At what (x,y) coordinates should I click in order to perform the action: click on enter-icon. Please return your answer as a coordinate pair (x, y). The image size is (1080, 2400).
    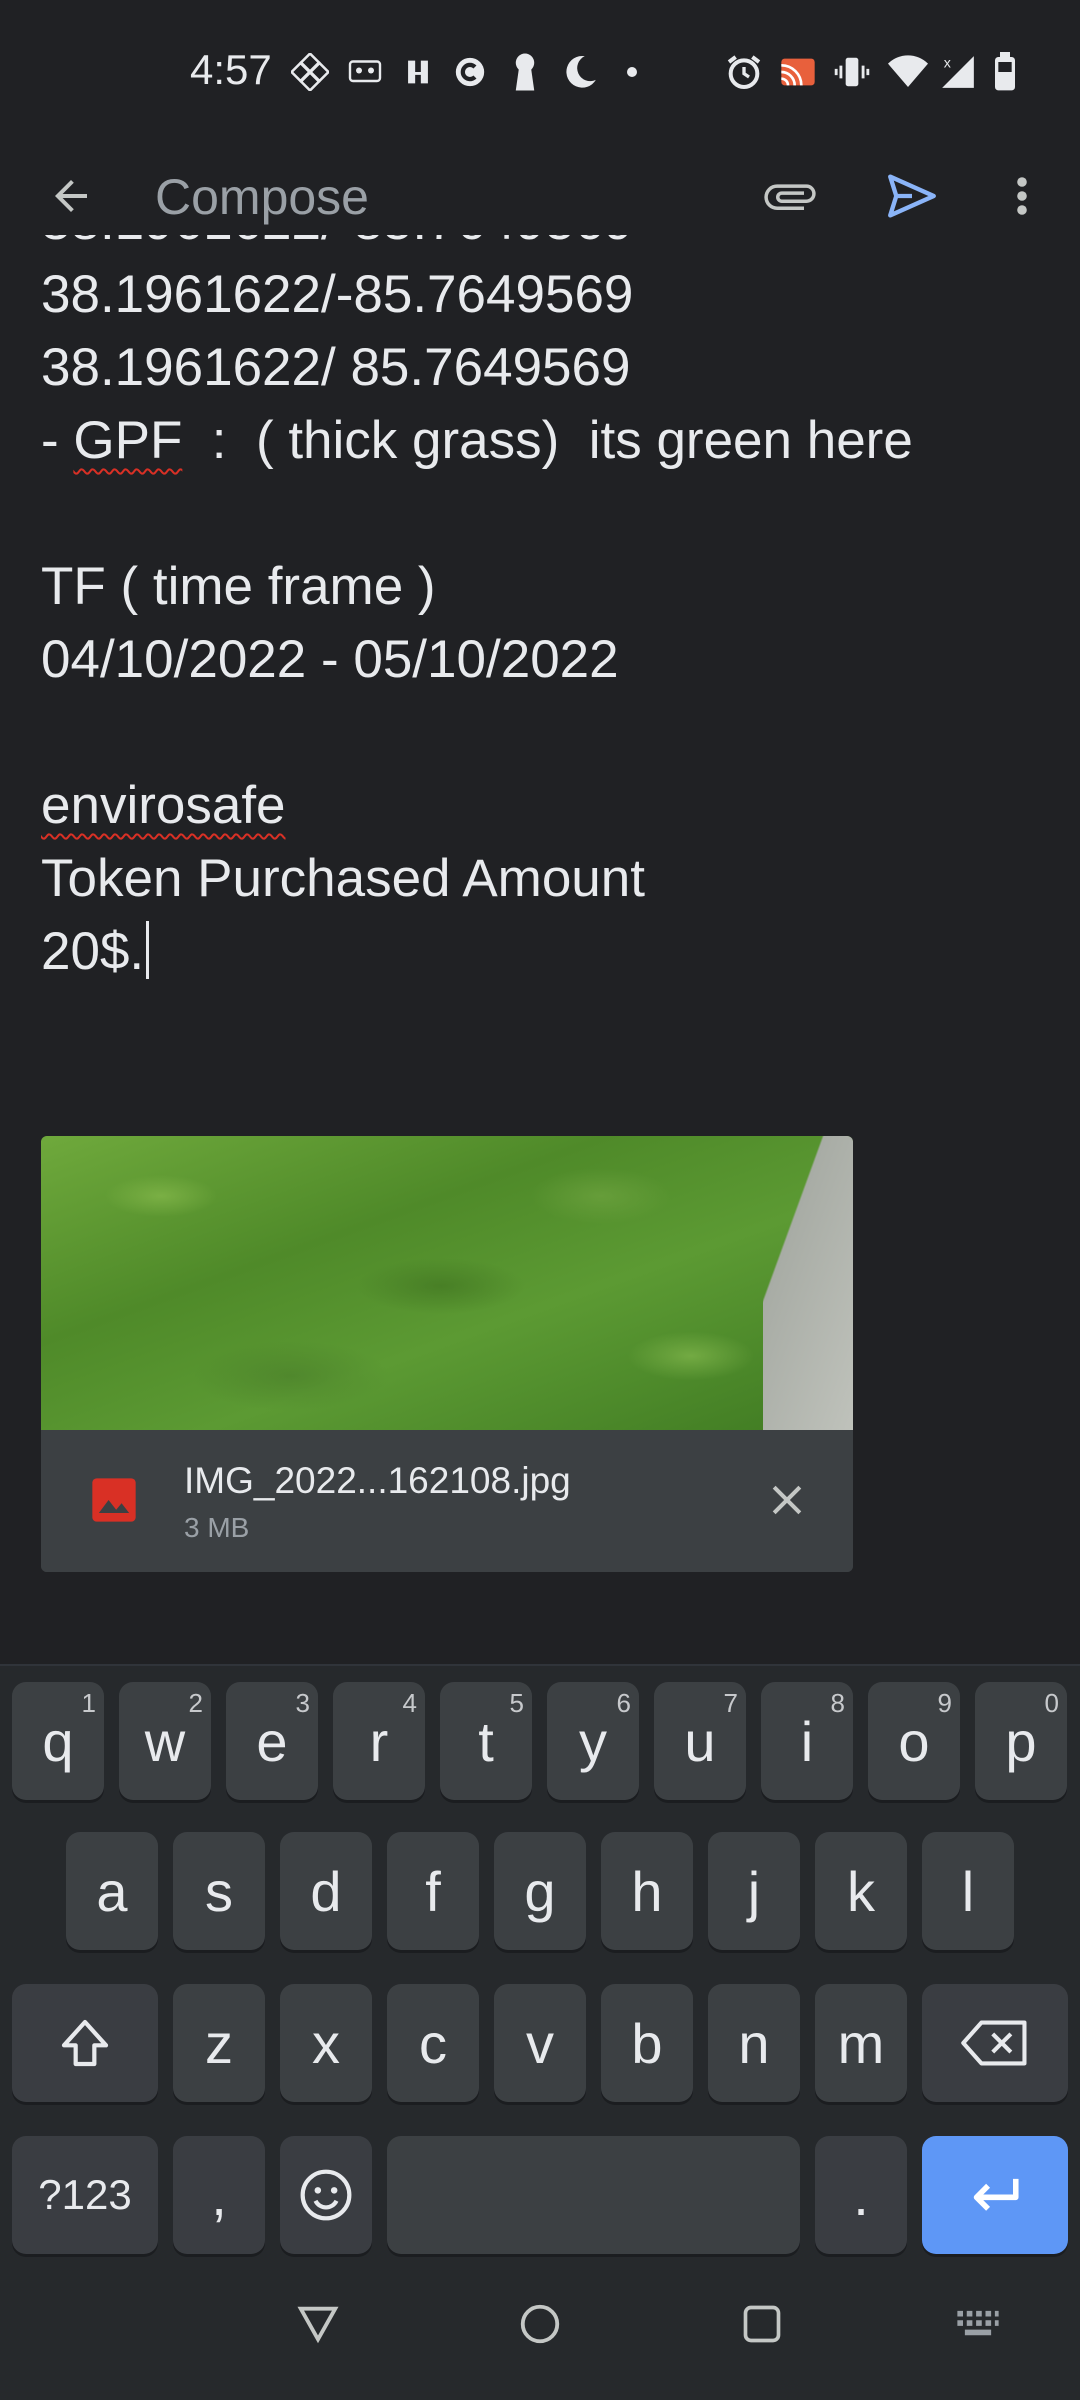
    Looking at the image, I should click on (995, 2195).